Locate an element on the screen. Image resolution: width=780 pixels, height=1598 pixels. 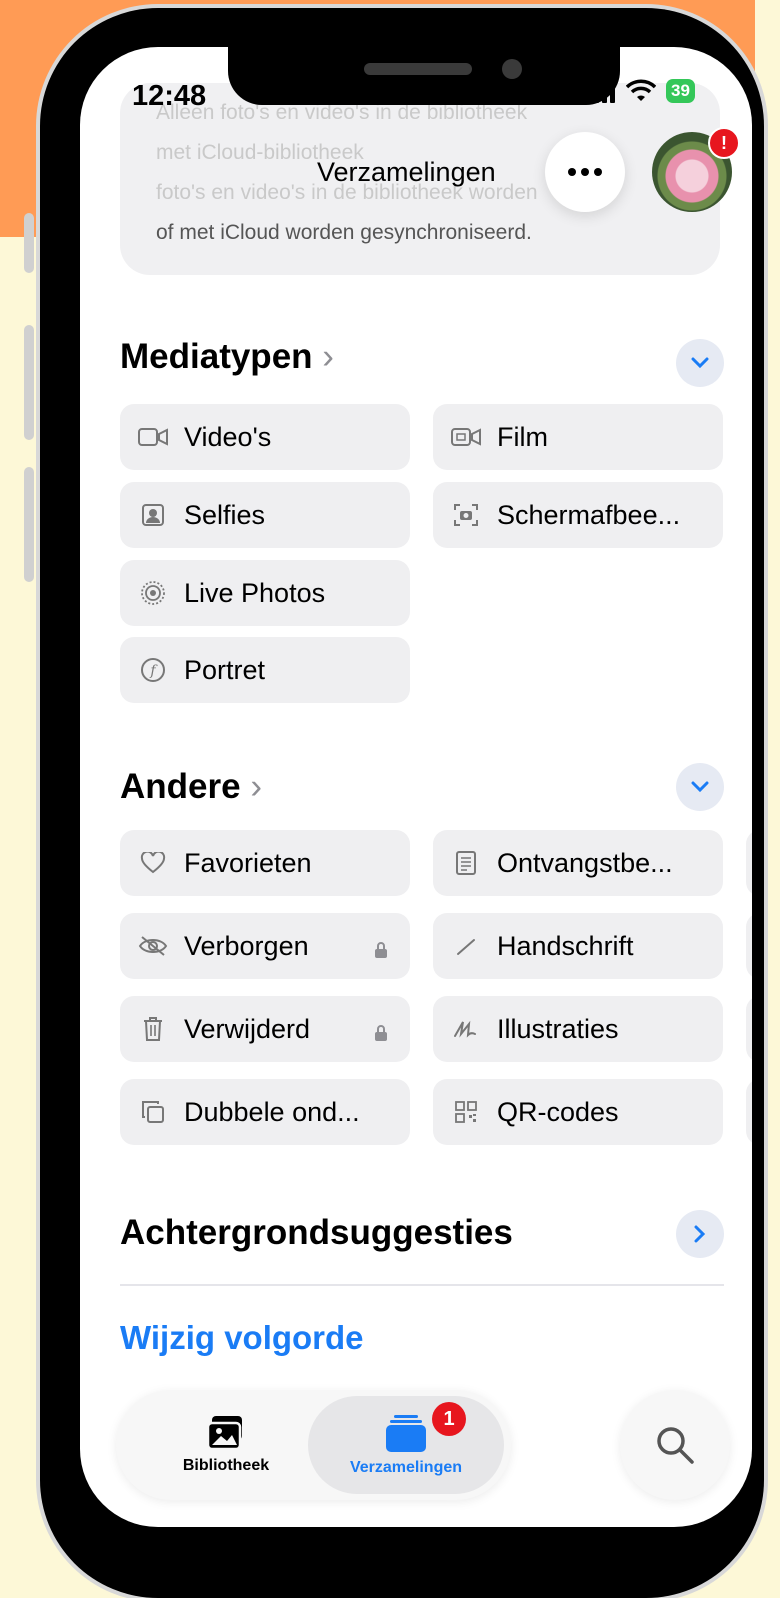
cinematic-icon is located at coordinates (466, 437).